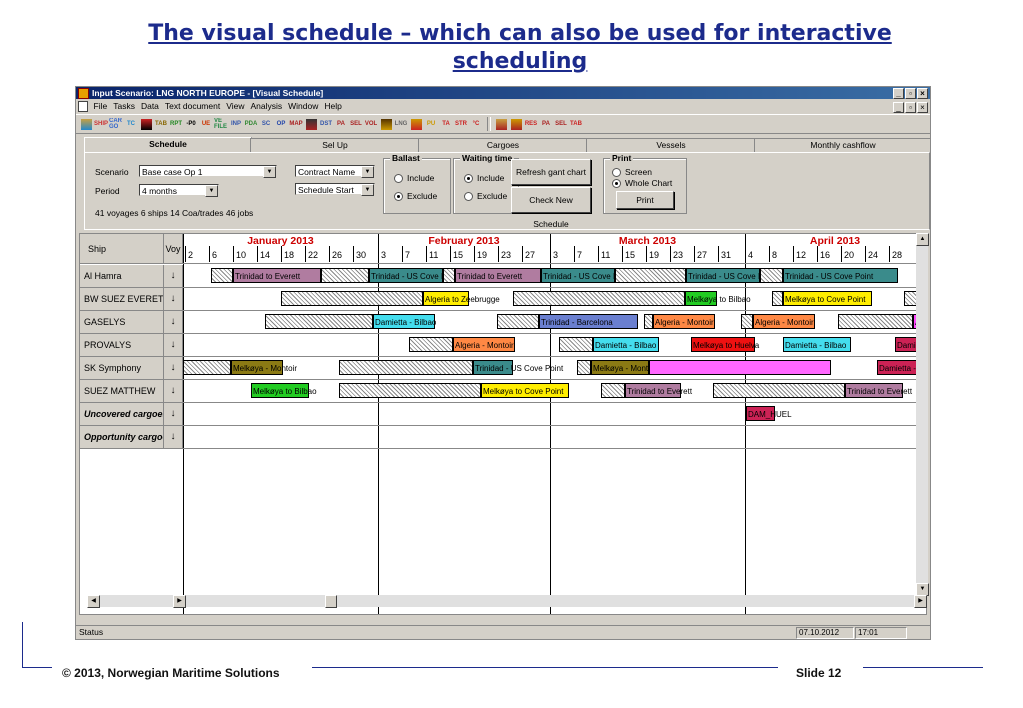 The height and width of the screenshot is (708, 1023). I want to click on voyage-bar: DAM_HUEL, so click(769, 413).